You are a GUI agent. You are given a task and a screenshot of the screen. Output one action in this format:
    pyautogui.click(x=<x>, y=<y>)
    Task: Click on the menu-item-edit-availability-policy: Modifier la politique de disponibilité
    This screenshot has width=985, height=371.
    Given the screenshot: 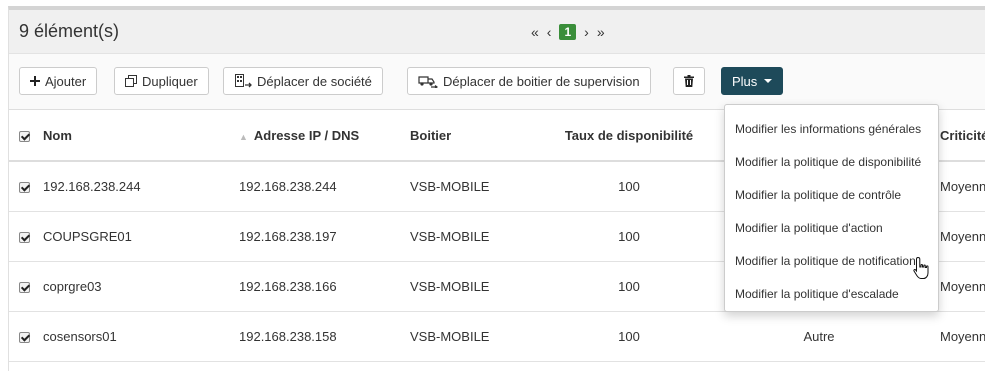 What is the action you would take?
    pyautogui.click(x=831, y=162)
    